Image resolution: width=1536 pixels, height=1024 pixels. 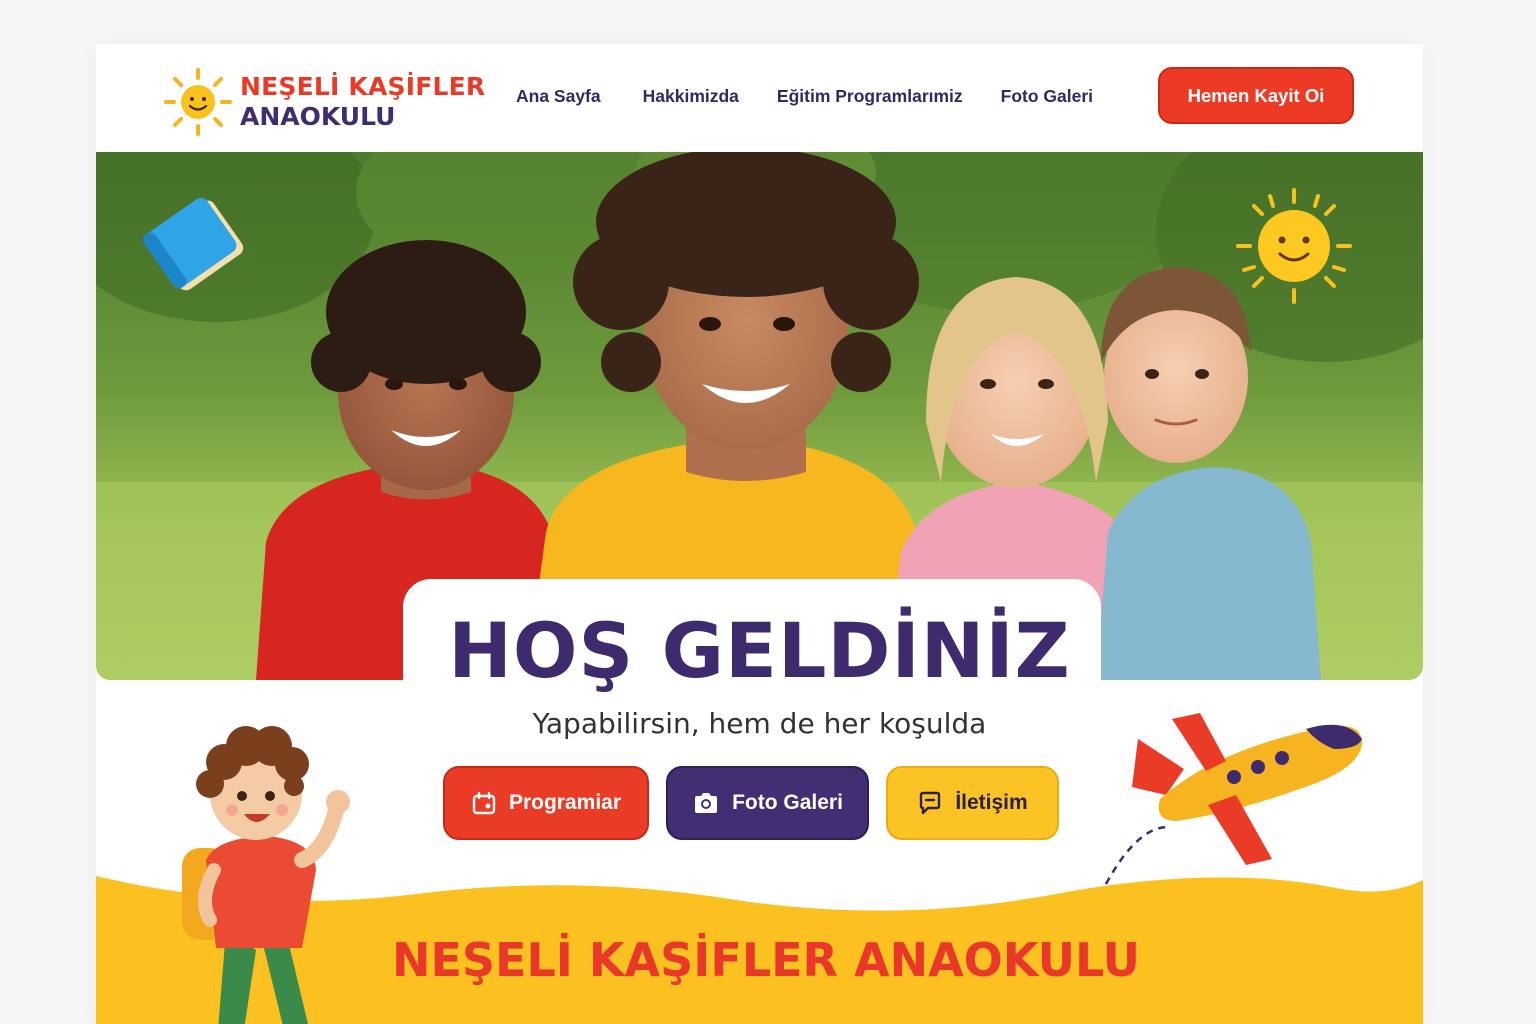 I want to click on site-logo: NEŞELİ KAŞİFLER ANAOKULU, so click(x=323, y=102).